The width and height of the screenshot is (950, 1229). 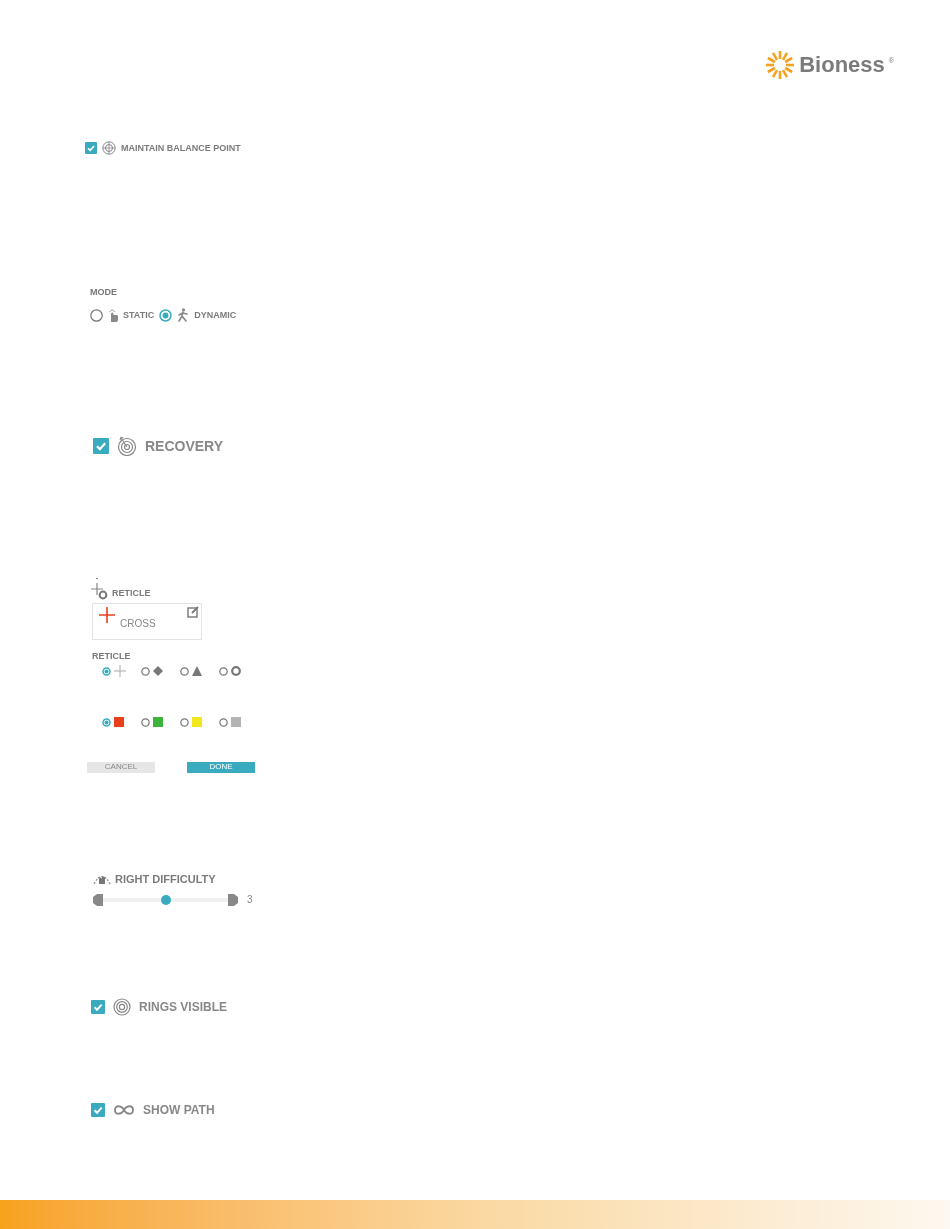 I want to click on reticle-card: CROSS, so click(x=147, y=621).